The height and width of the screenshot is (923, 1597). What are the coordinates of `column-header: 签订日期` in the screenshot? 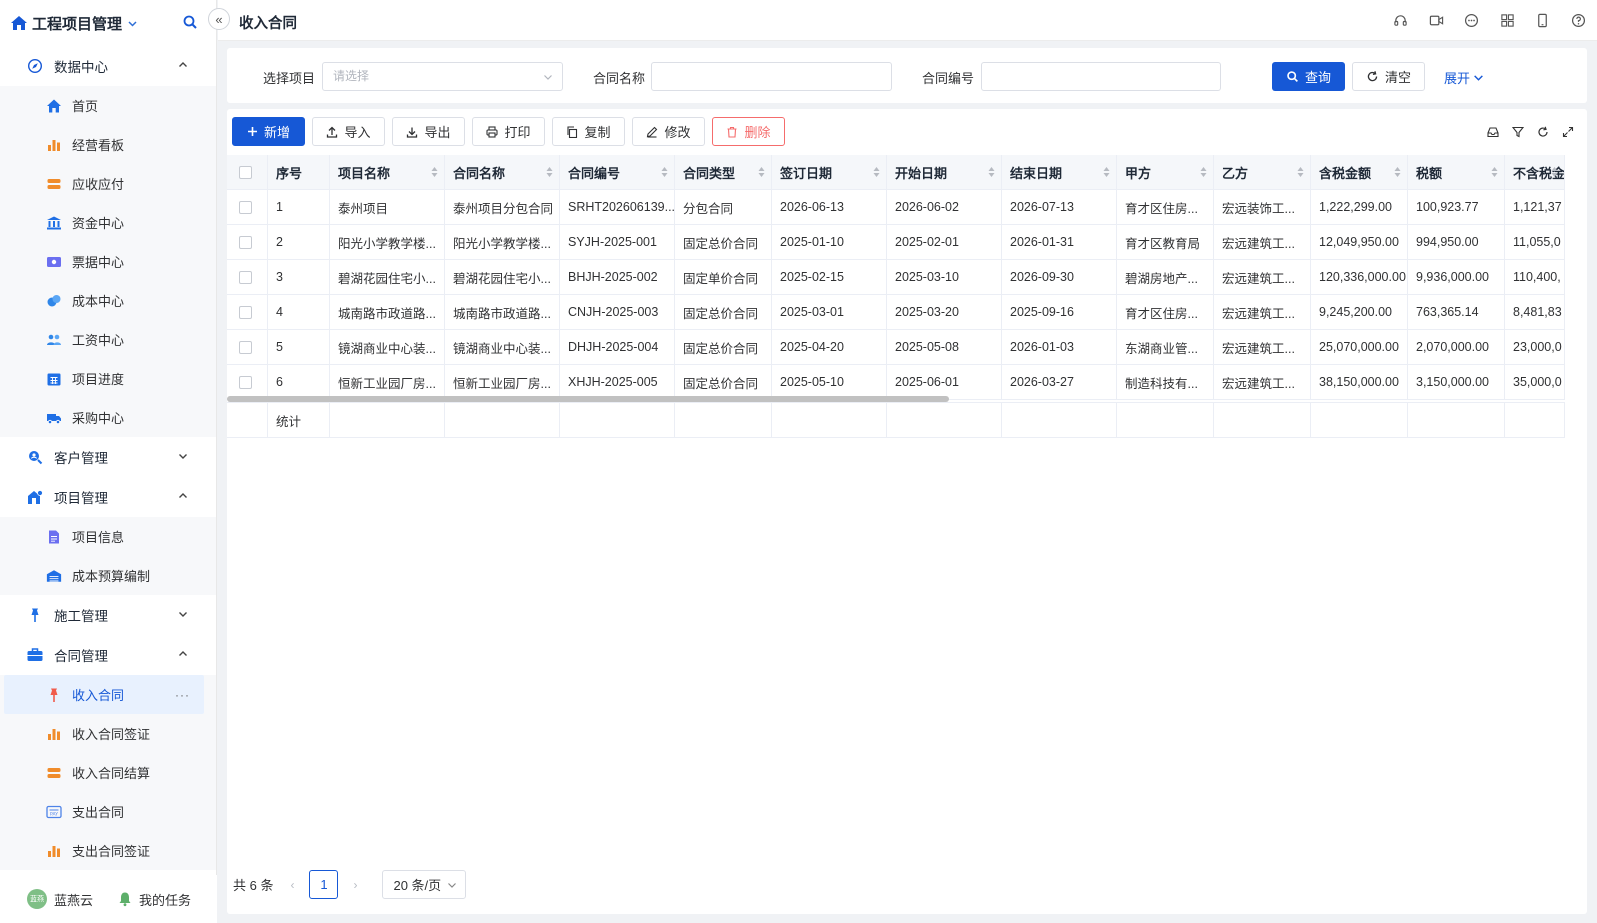 It's located at (829, 172).